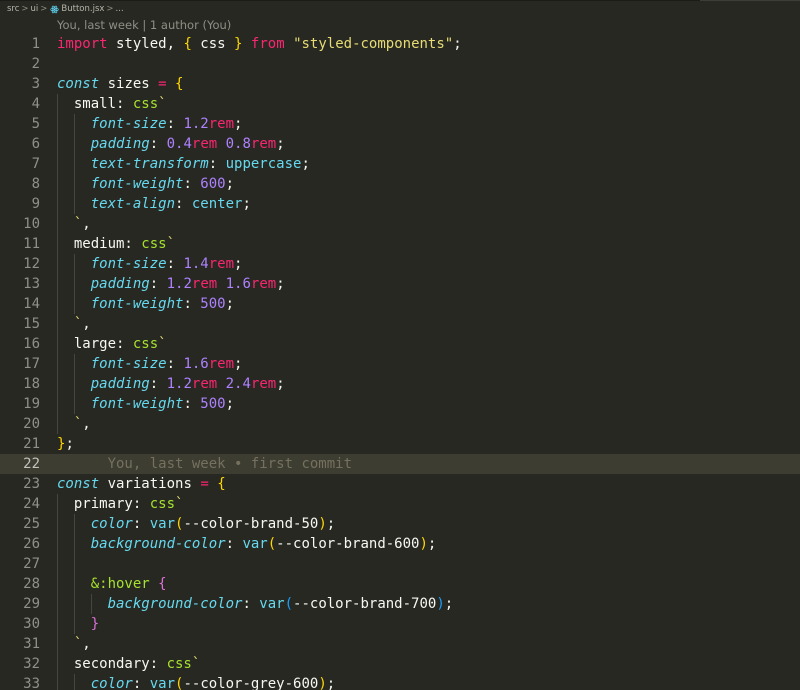 This screenshot has width=800, height=690. I want to click on code-line: 11 medium: css`, so click(400, 244).